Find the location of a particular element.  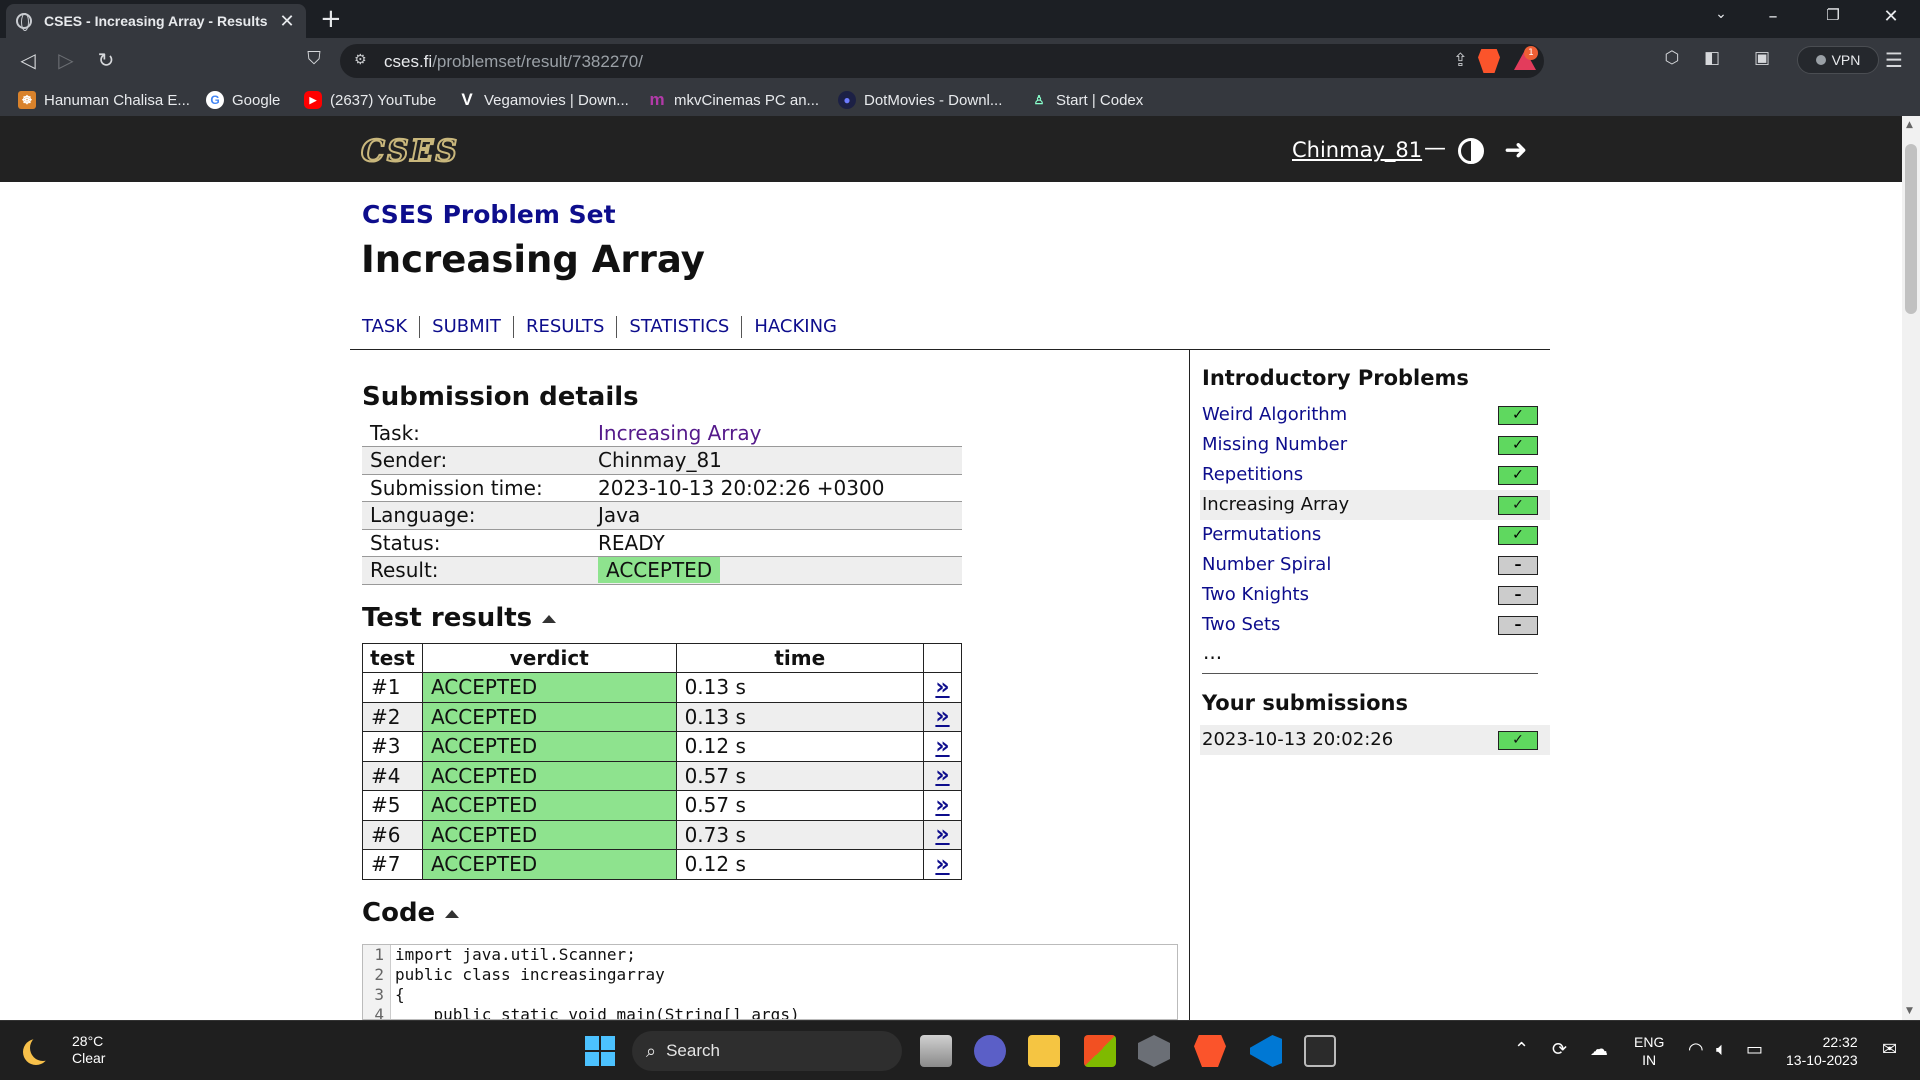

scroll-down-icon: ▼ is located at coordinates (1909, 1011).